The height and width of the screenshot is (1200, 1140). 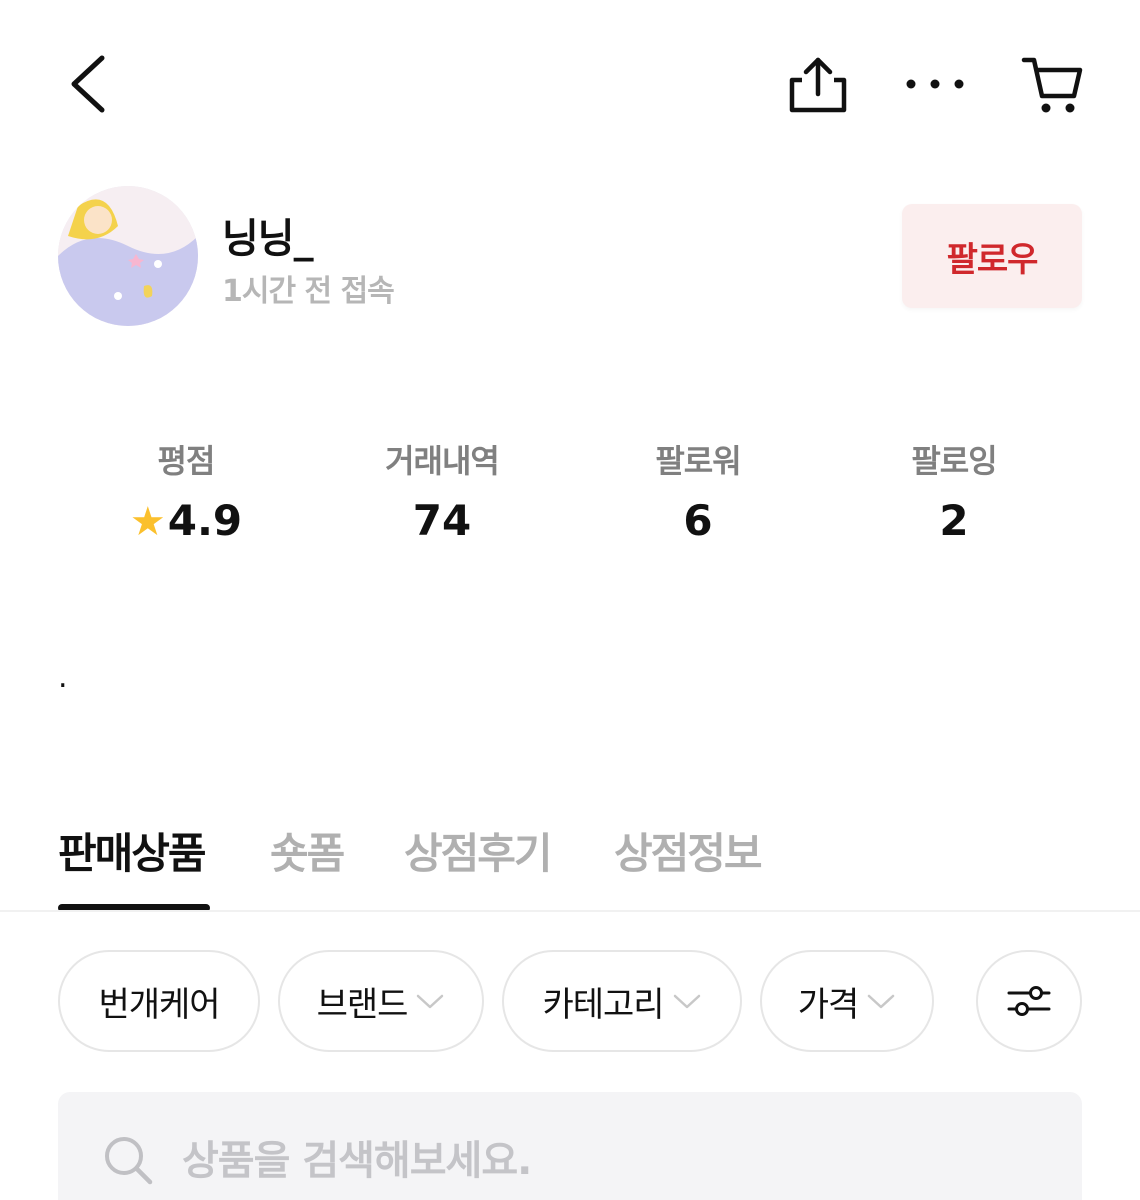 What do you see at coordinates (308, 291) in the screenshot?
I see `last-seen-status: 1시간 전 접속` at bounding box center [308, 291].